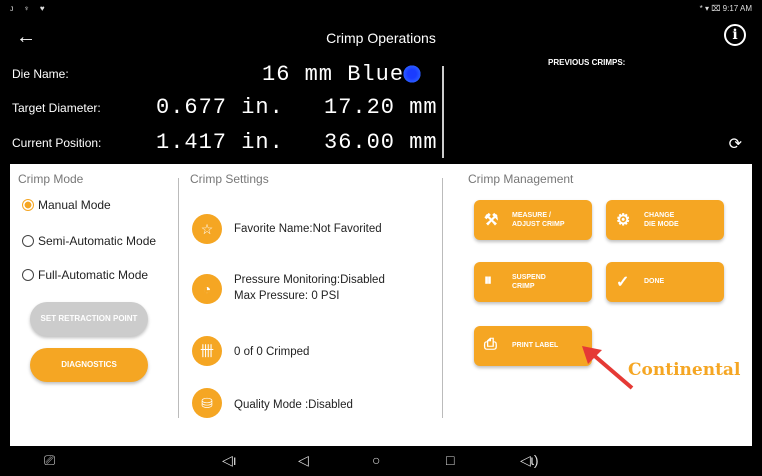 The image size is (762, 476). I want to click on print-label-button: ⎙ PRINT LABEL, so click(533, 346).